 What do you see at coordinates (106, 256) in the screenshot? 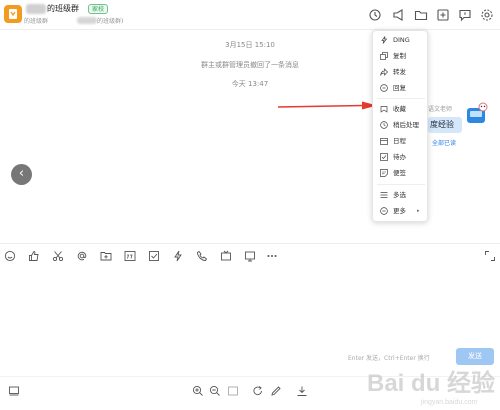
I see `folder-add-icon` at bounding box center [106, 256].